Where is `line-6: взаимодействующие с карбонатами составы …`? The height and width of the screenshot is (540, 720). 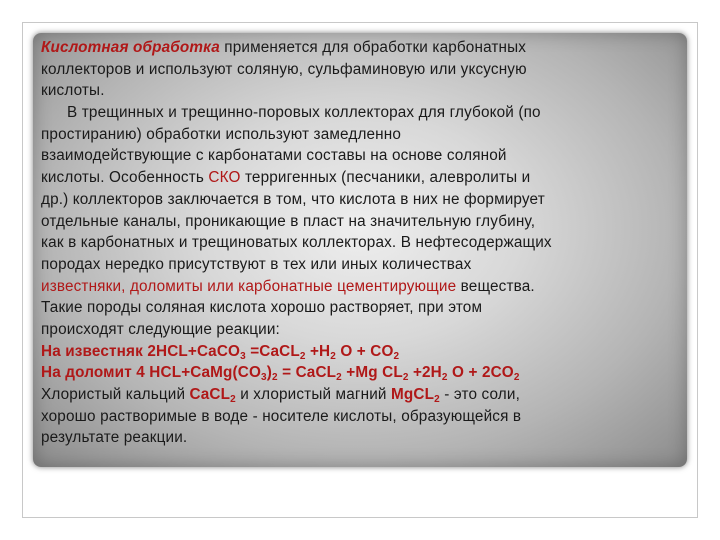
line-6: взаимодействующие с карбонатами составы … is located at coordinates (274, 156).